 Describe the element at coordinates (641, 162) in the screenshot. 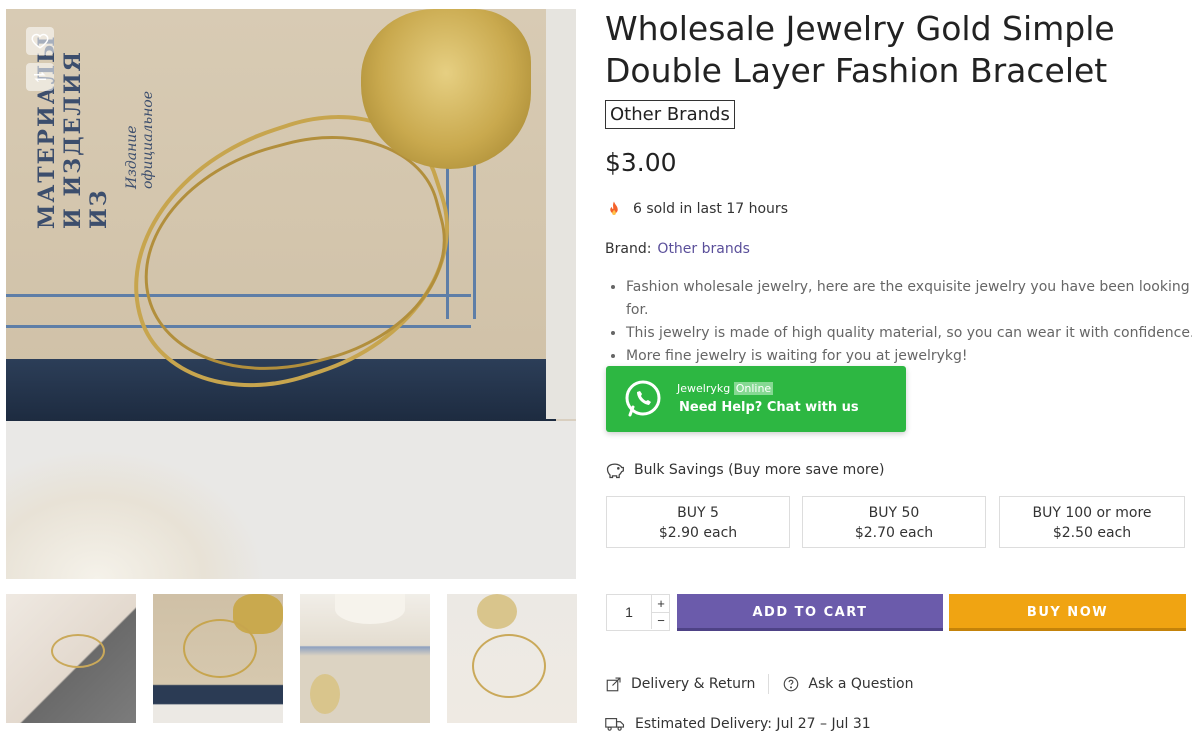

I see `product-price: $3.00` at that location.